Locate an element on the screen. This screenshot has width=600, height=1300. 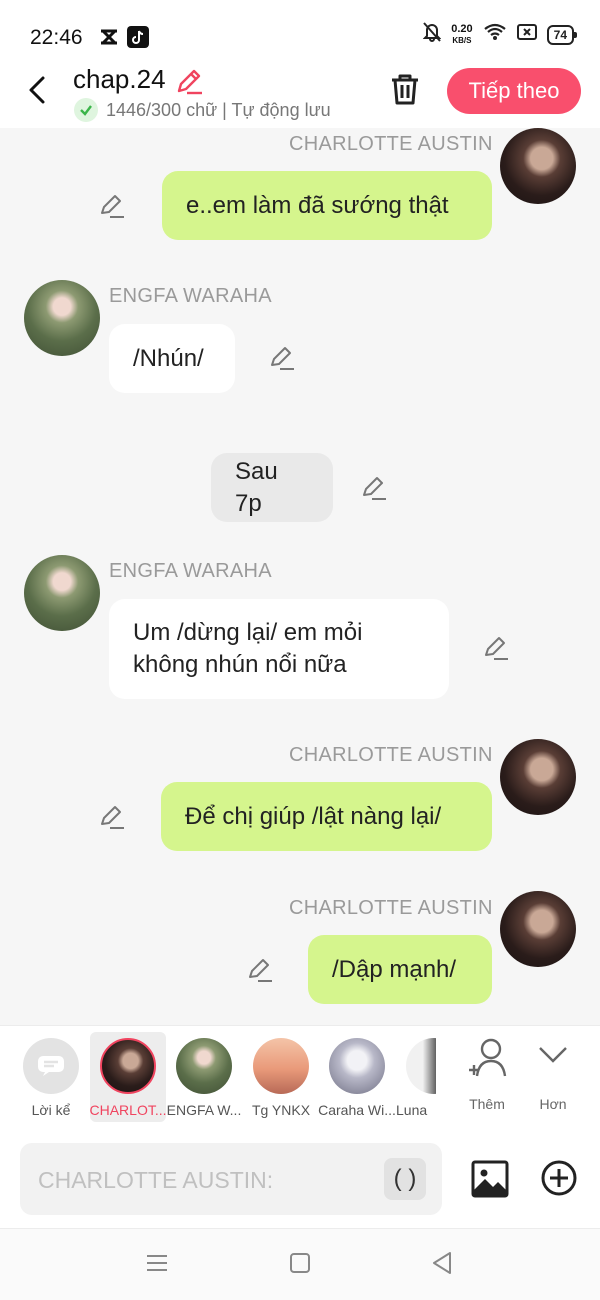
message-bubble: Um /dừng lại/ em mỏi không nhún nổi nữa is located at coordinates (279, 649).